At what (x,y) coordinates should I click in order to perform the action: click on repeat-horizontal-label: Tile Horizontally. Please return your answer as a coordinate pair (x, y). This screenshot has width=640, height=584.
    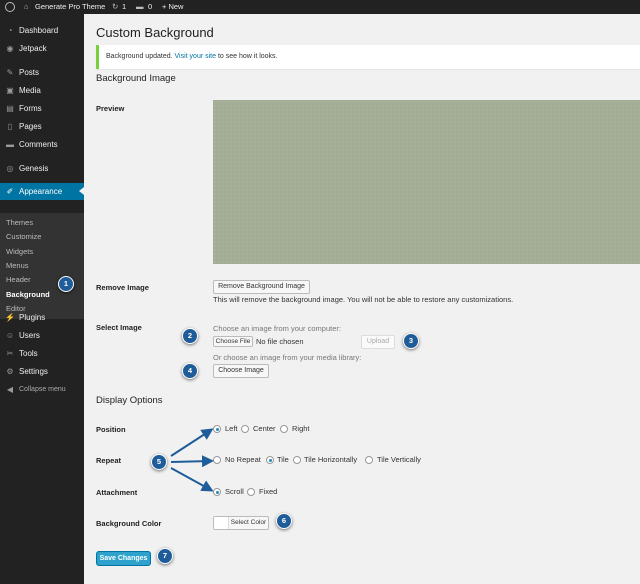
    Looking at the image, I should click on (331, 459).